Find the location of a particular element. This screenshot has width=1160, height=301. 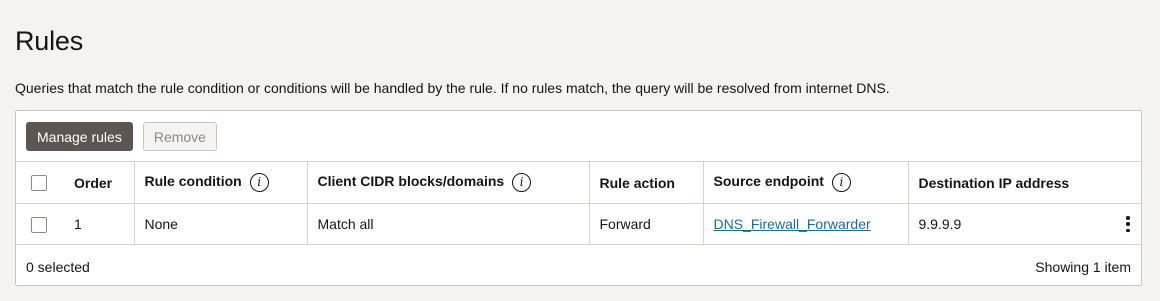

table-footer: 0 selected Showing 1 item is located at coordinates (578, 265).